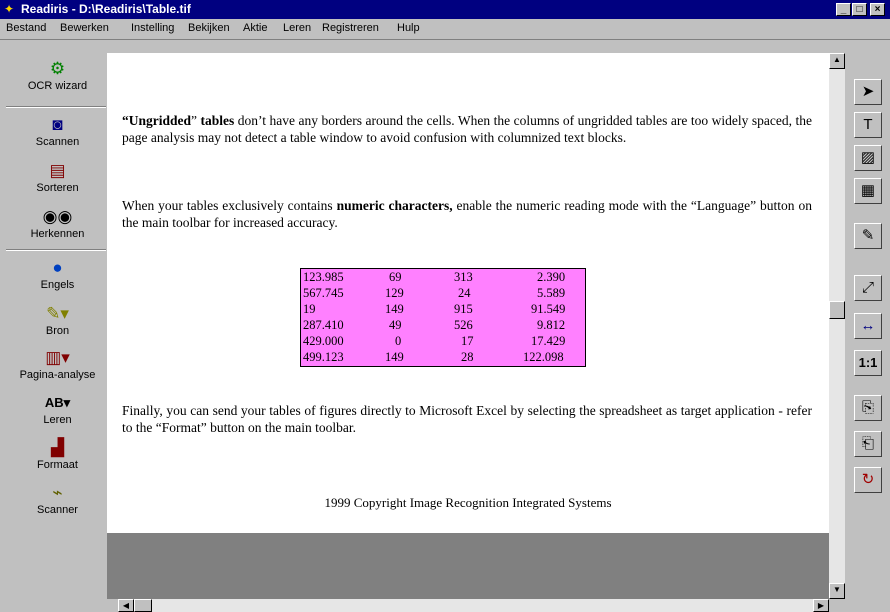 The height and width of the screenshot is (612, 890). Describe the element at coordinates (821, 605) in the screenshot. I see `scroll-right-button: ▶` at that location.